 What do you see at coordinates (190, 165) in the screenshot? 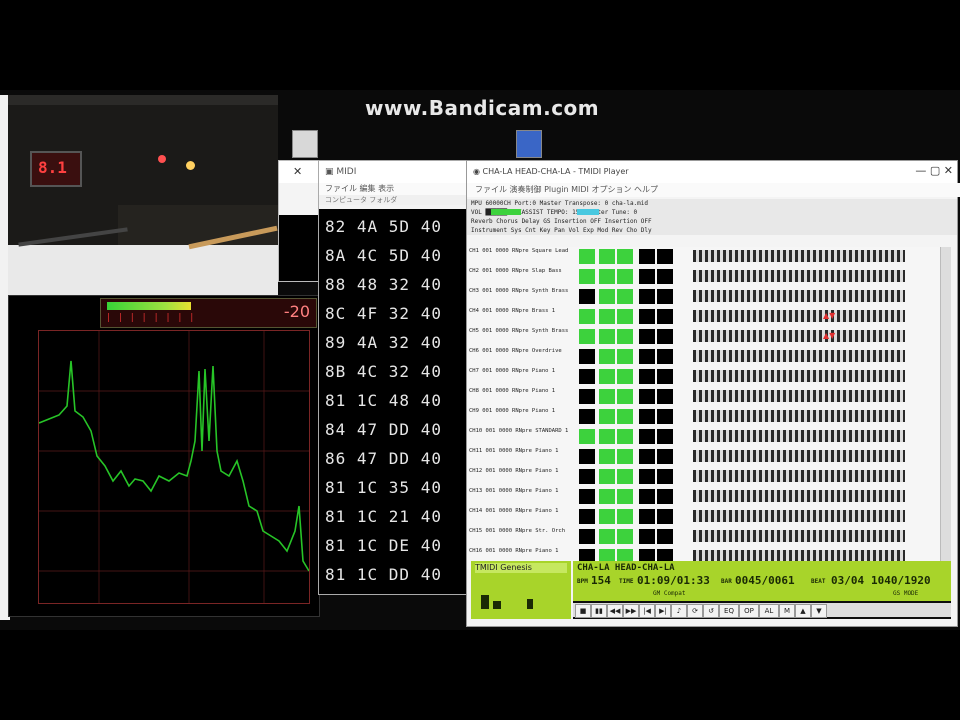
I see `yellow-light` at bounding box center [190, 165].